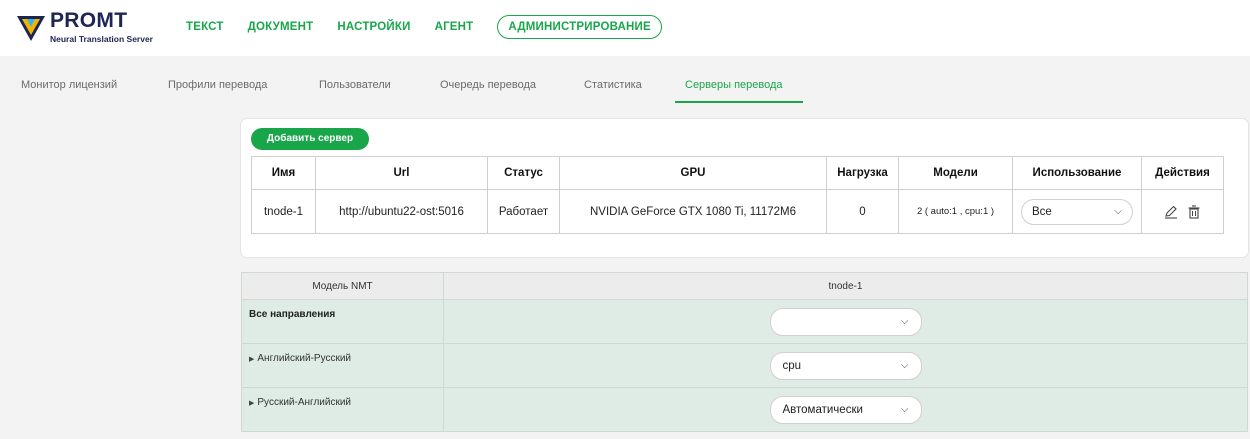  What do you see at coordinates (1171, 212) in the screenshot?
I see `edit-icon` at bounding box center [1171, 212].